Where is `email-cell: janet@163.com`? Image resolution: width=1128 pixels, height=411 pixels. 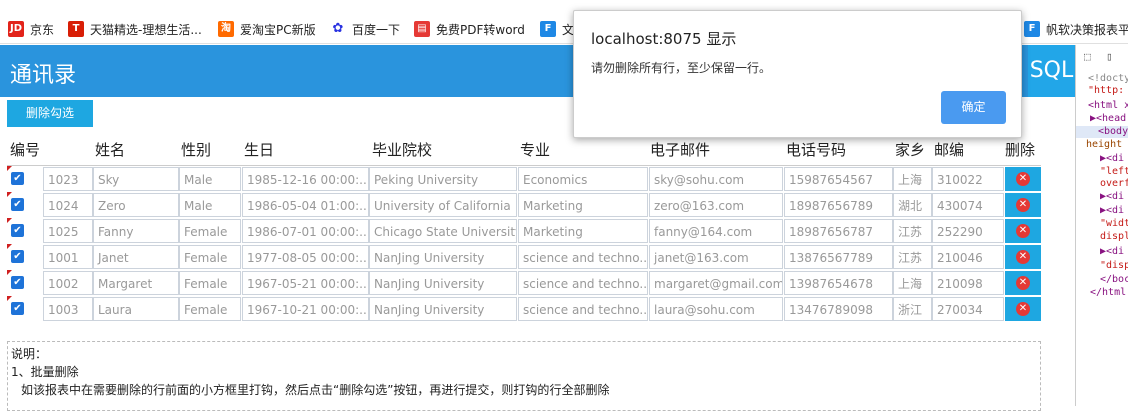
email-cell: janet@163.com is located at coordinates (716, 257).